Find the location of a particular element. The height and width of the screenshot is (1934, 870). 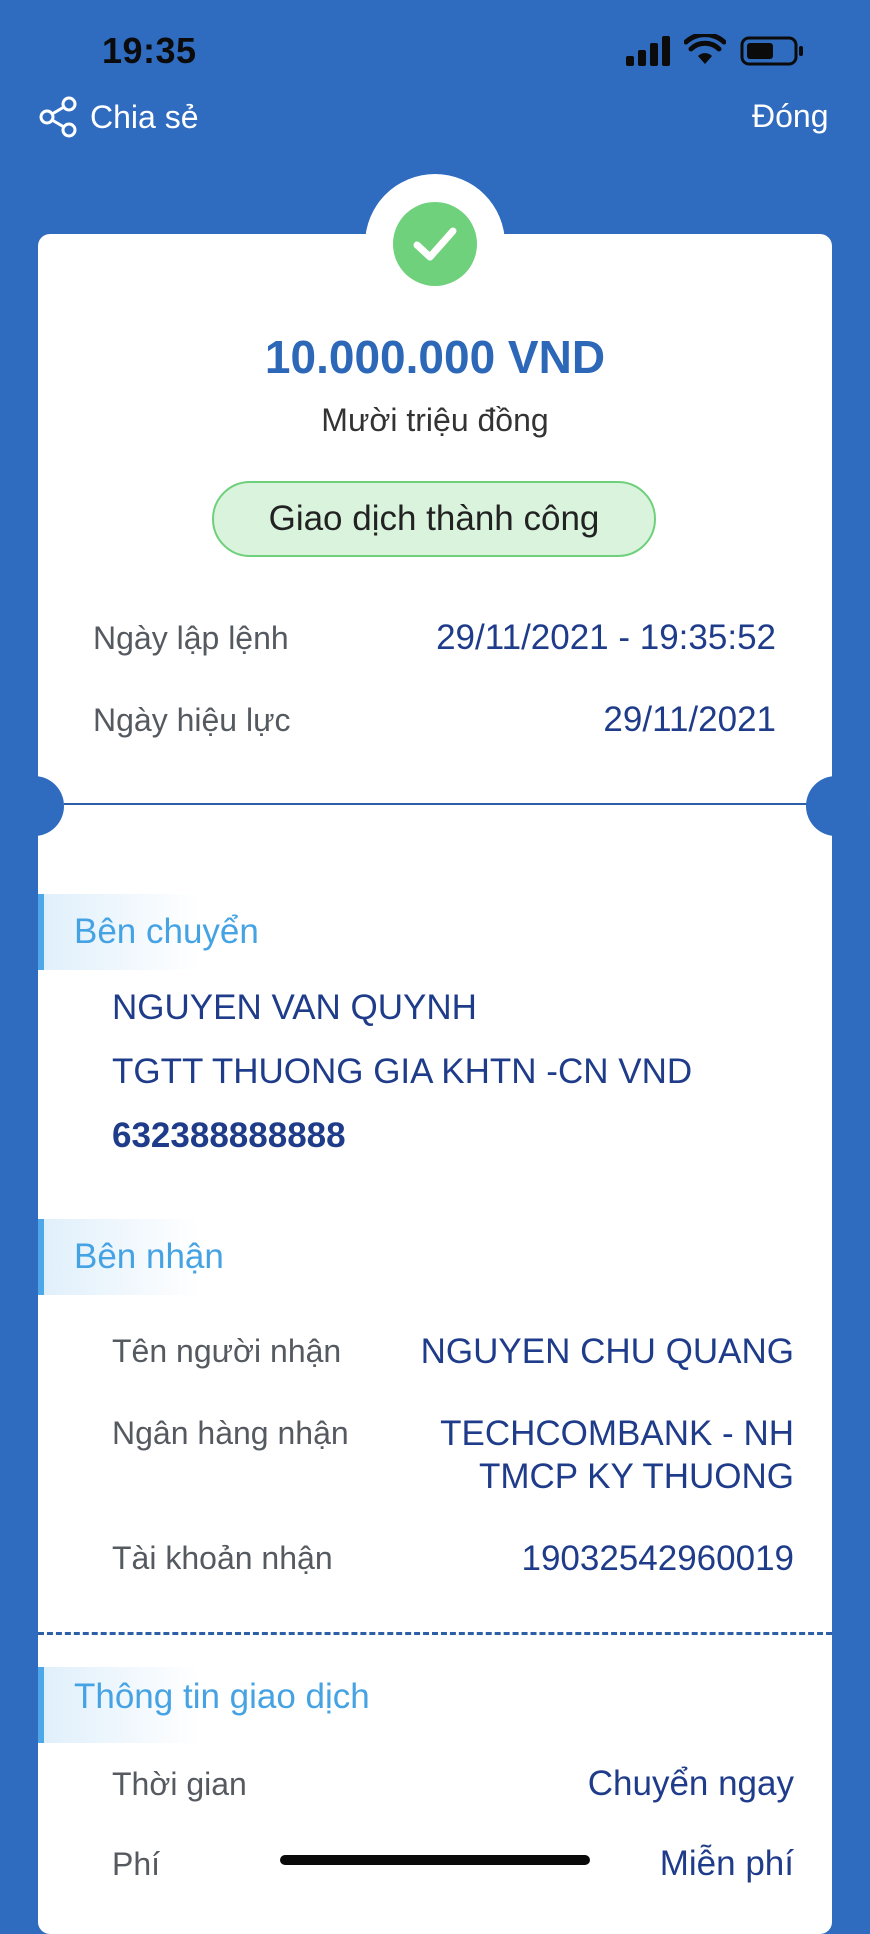

transfer-time-value: Chuyển ngay is located at coordinates (690, 1783).